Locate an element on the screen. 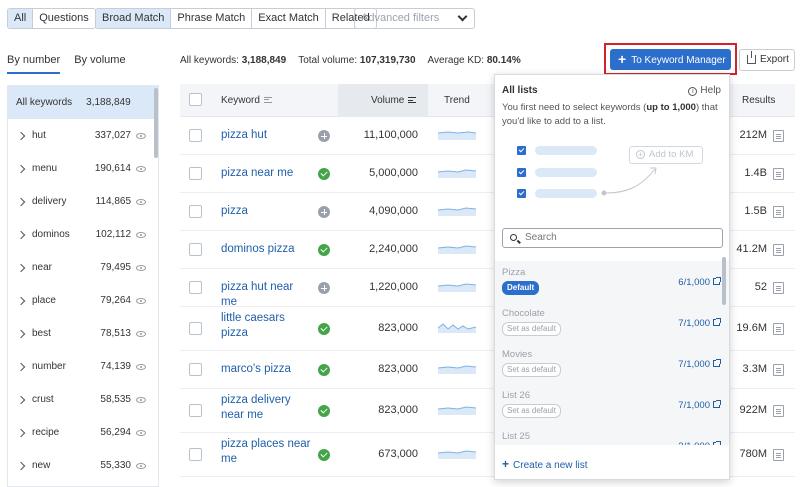 The image size is (800, 487). advanced-filters-dropdown: Advanced filters is located at coordinates (414, 18).